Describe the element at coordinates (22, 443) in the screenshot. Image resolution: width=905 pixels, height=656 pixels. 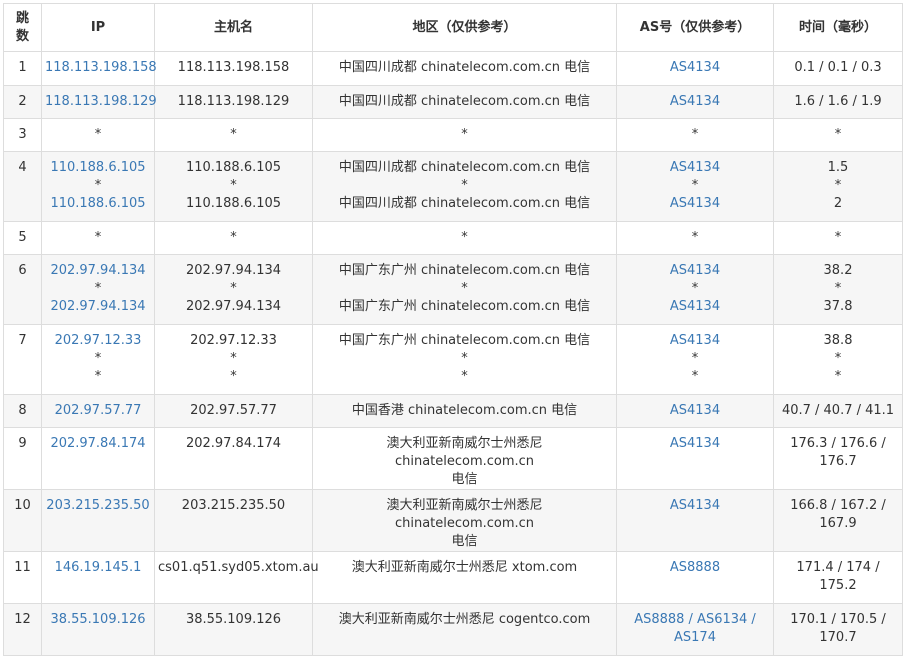
I see `hop-number-text: 9` at that location.